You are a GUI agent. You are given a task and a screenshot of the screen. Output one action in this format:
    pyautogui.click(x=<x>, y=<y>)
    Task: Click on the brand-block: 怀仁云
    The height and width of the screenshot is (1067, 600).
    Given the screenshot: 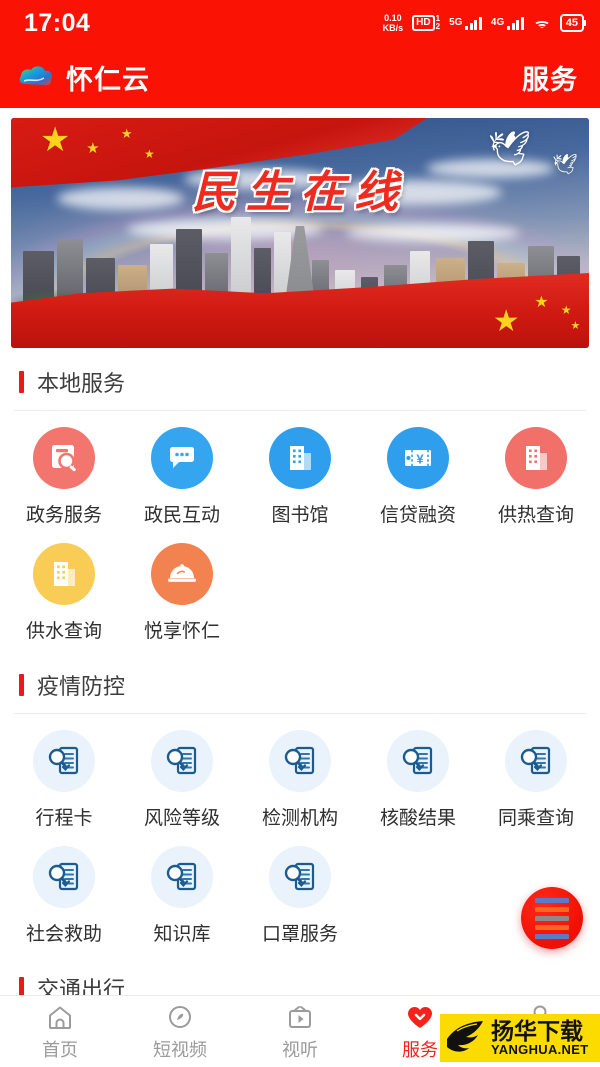 What is the action you would take?
    pyautogui.click(x=84, y=77)
    